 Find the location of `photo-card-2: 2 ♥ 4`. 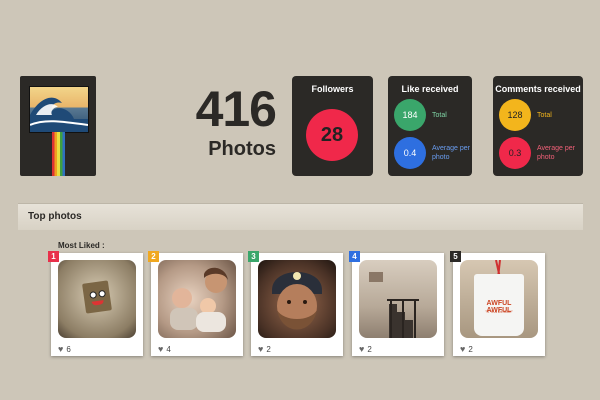

photo-card-2: 2 ♥ 4 is located at coordinates (195, 303).